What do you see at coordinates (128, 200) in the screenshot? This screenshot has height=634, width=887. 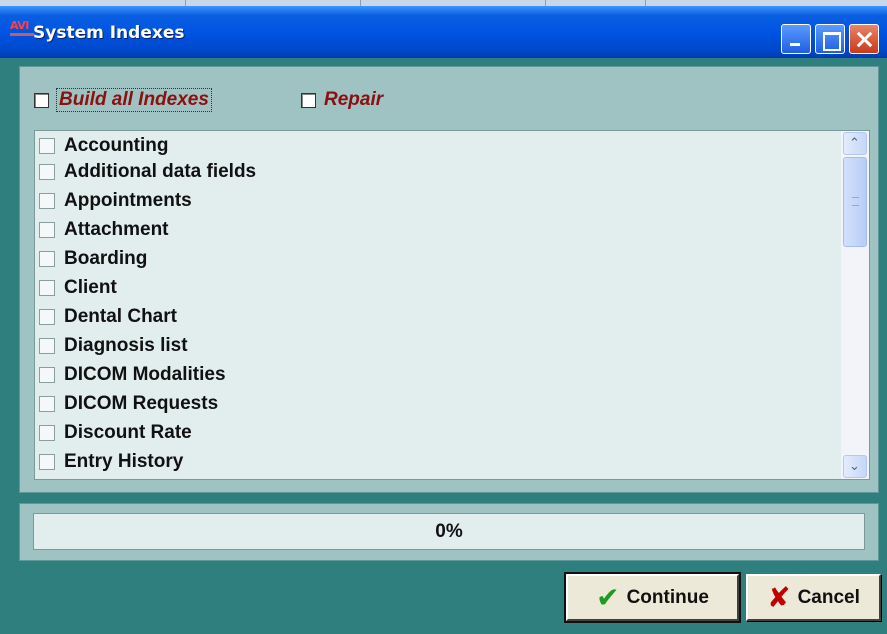 I see `list-item-label: Appointments` at bounding box center [128, 200].